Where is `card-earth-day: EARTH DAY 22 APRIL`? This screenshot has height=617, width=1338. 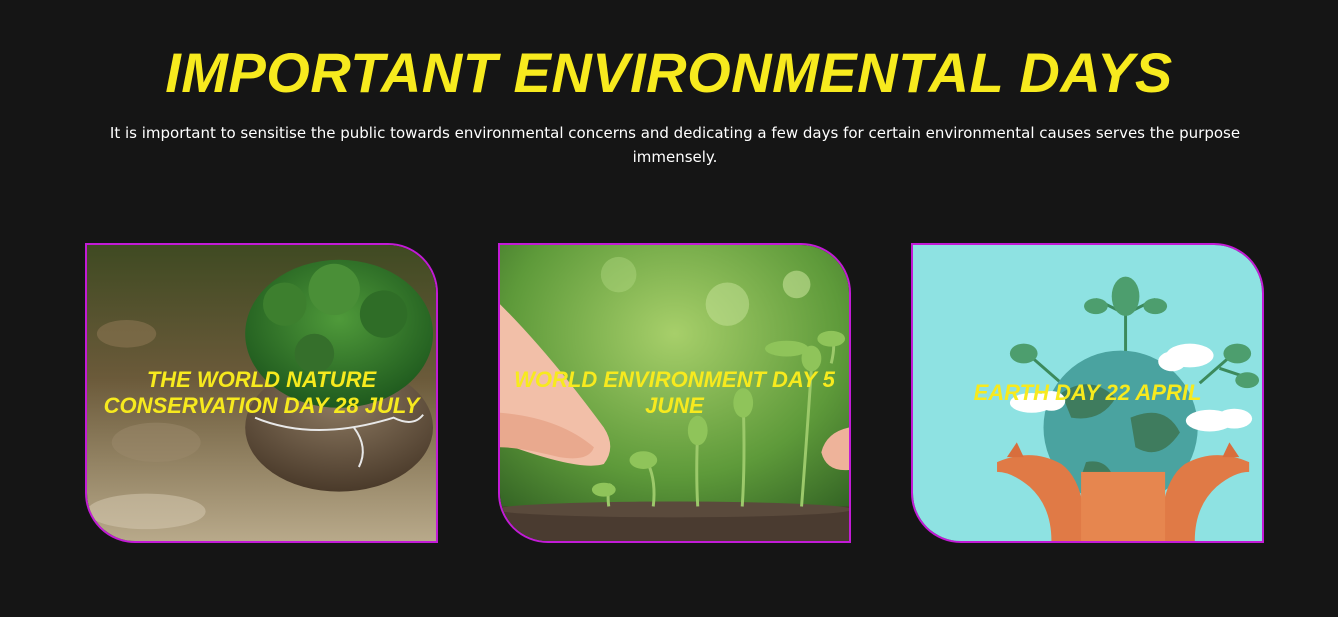
card-earth-day: EARTH DAY 22 APRIL is located at coordinates (1087, 393).